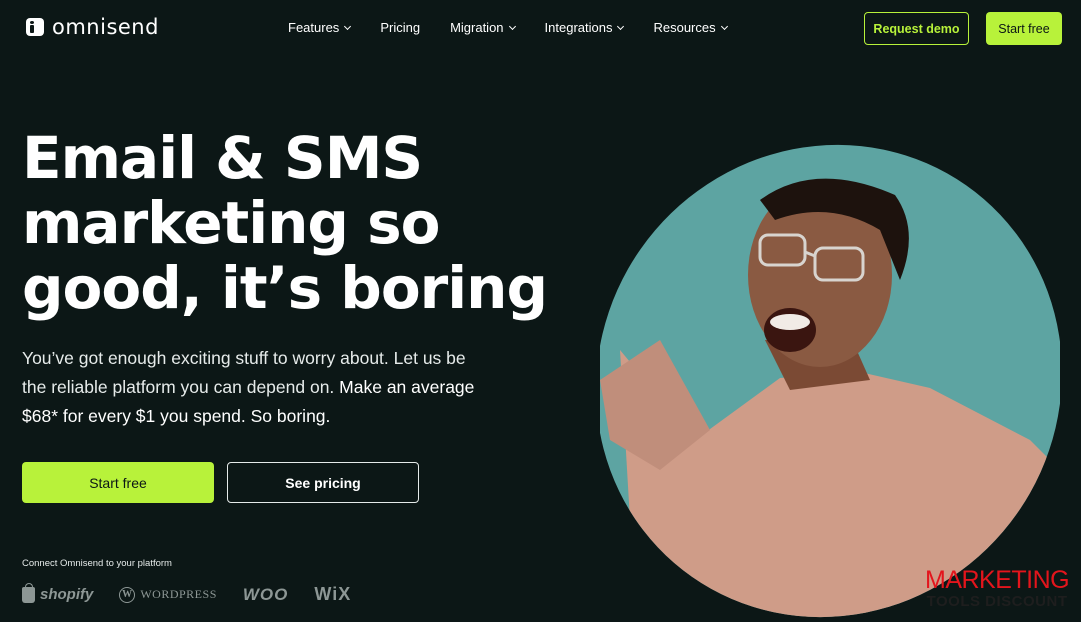 This screenshot has width=1081, height=622. What do you see at coordinates (97, 563) in the screenshot?
I see `platforms-caption: Connect Omnisend to your platform` at bounding box center [97, 563].